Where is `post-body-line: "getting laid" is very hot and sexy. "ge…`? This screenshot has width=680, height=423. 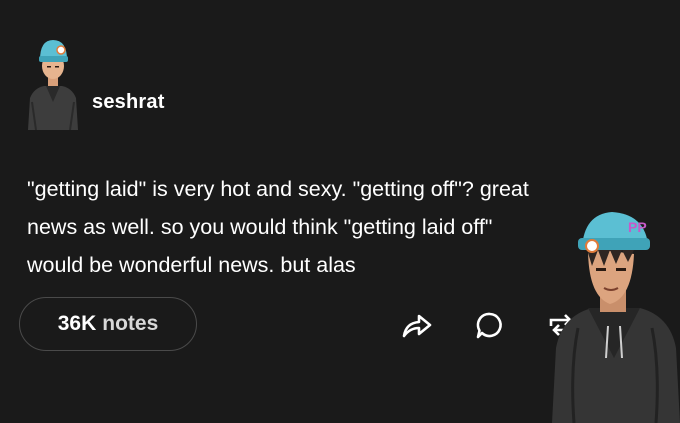 post-body-line: "getting laid" is very hot and sexy. "ge… is located at coordinates (278, 189).